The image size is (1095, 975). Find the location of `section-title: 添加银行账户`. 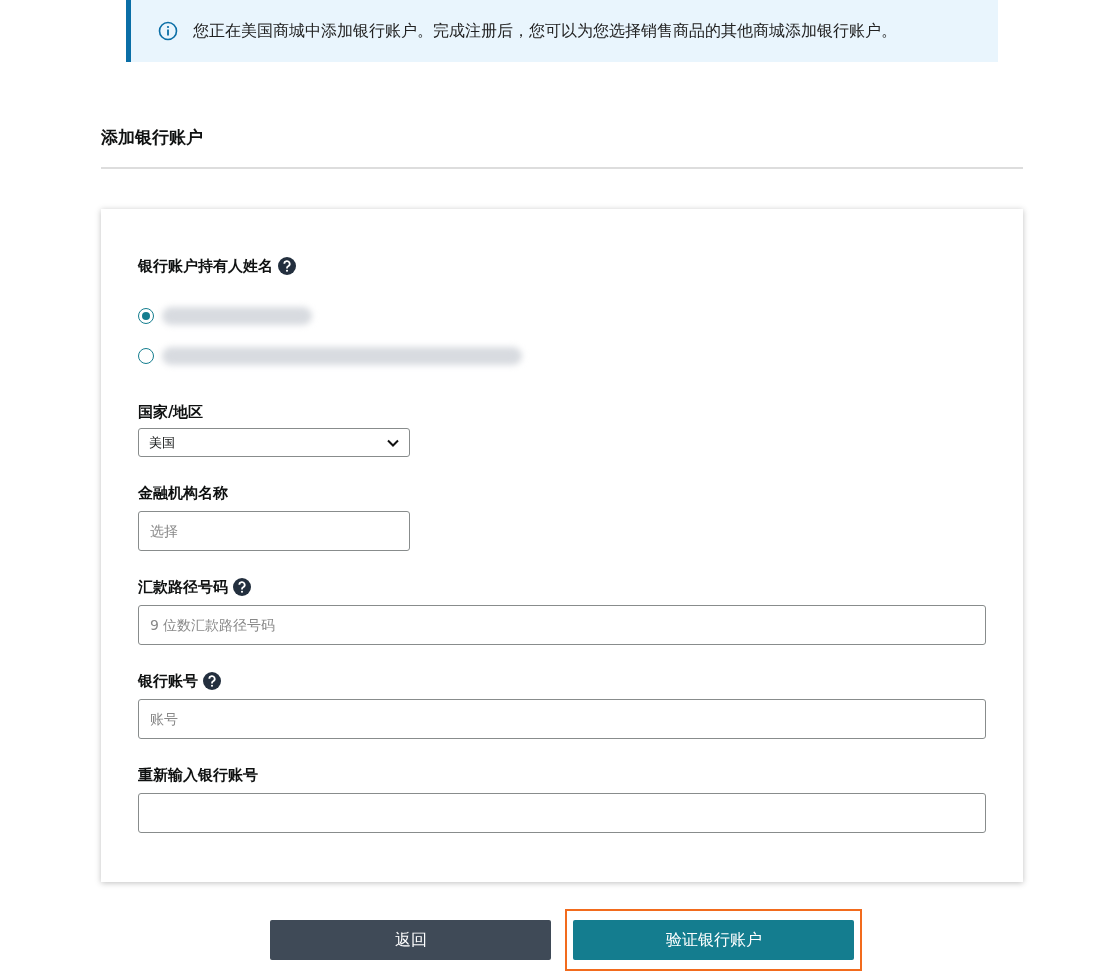

section-title: 添加银行账户 is located at coordinates (152, 137).